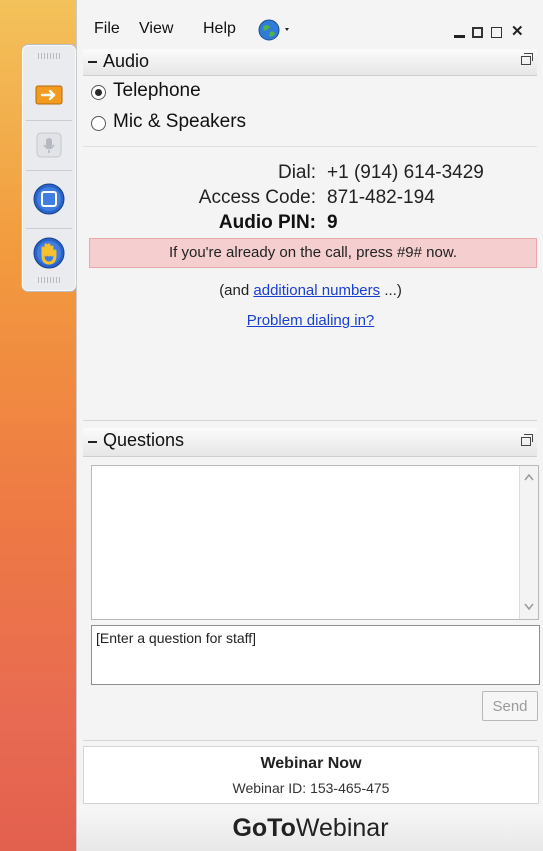 The width and height of the screenshot is (543, 851). I want to click on chevron-down-icon, so click(287, 29).